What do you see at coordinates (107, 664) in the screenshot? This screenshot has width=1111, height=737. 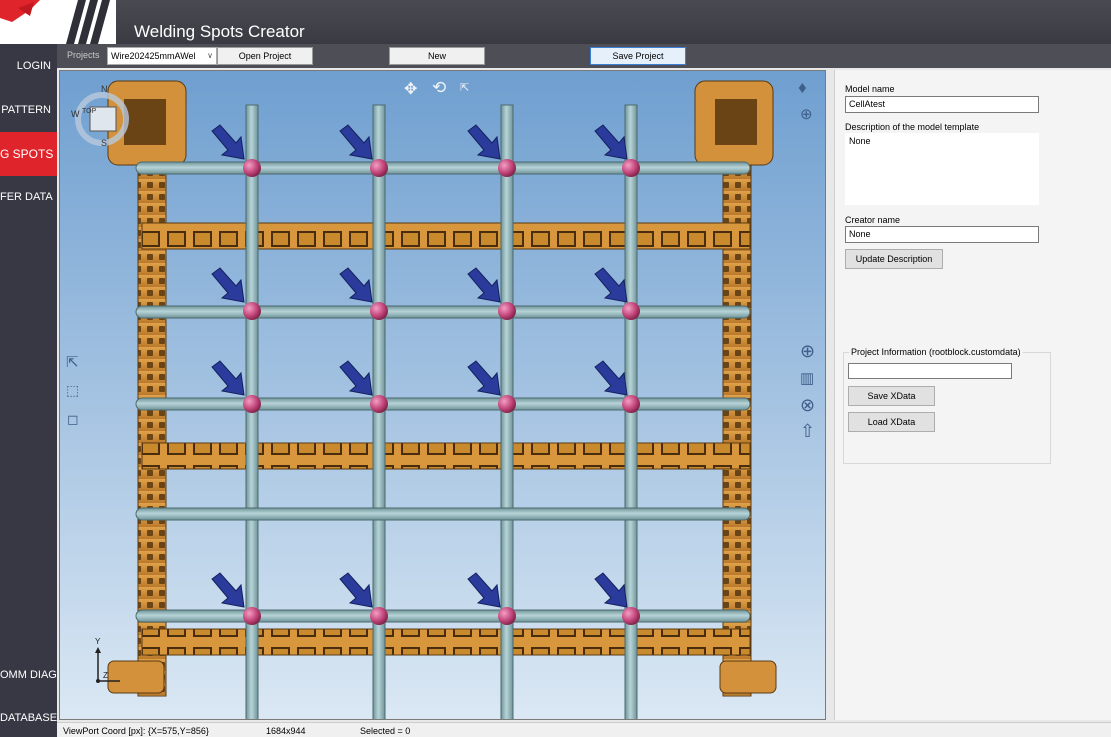 I see `axis-indicator` at bounding box center [107, 664].